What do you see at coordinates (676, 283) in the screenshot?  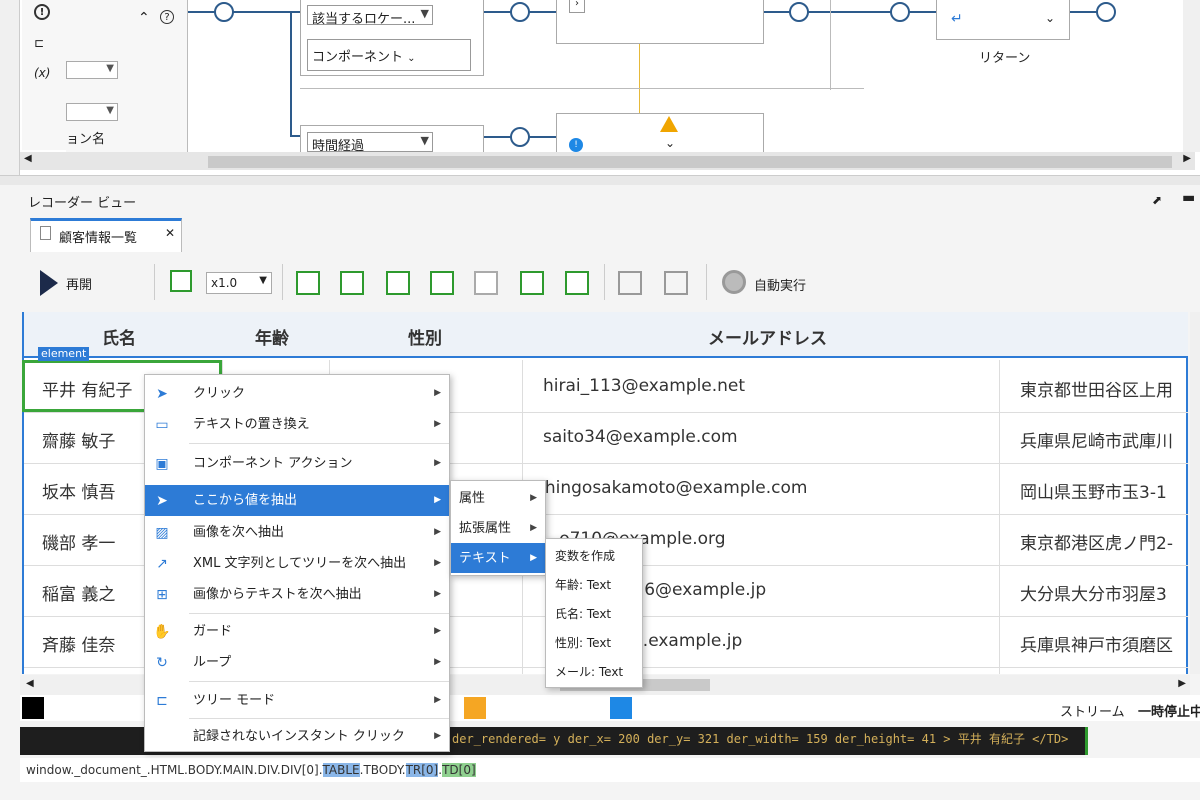 I see `copy-in-icon` at bounding box center [676, 283].